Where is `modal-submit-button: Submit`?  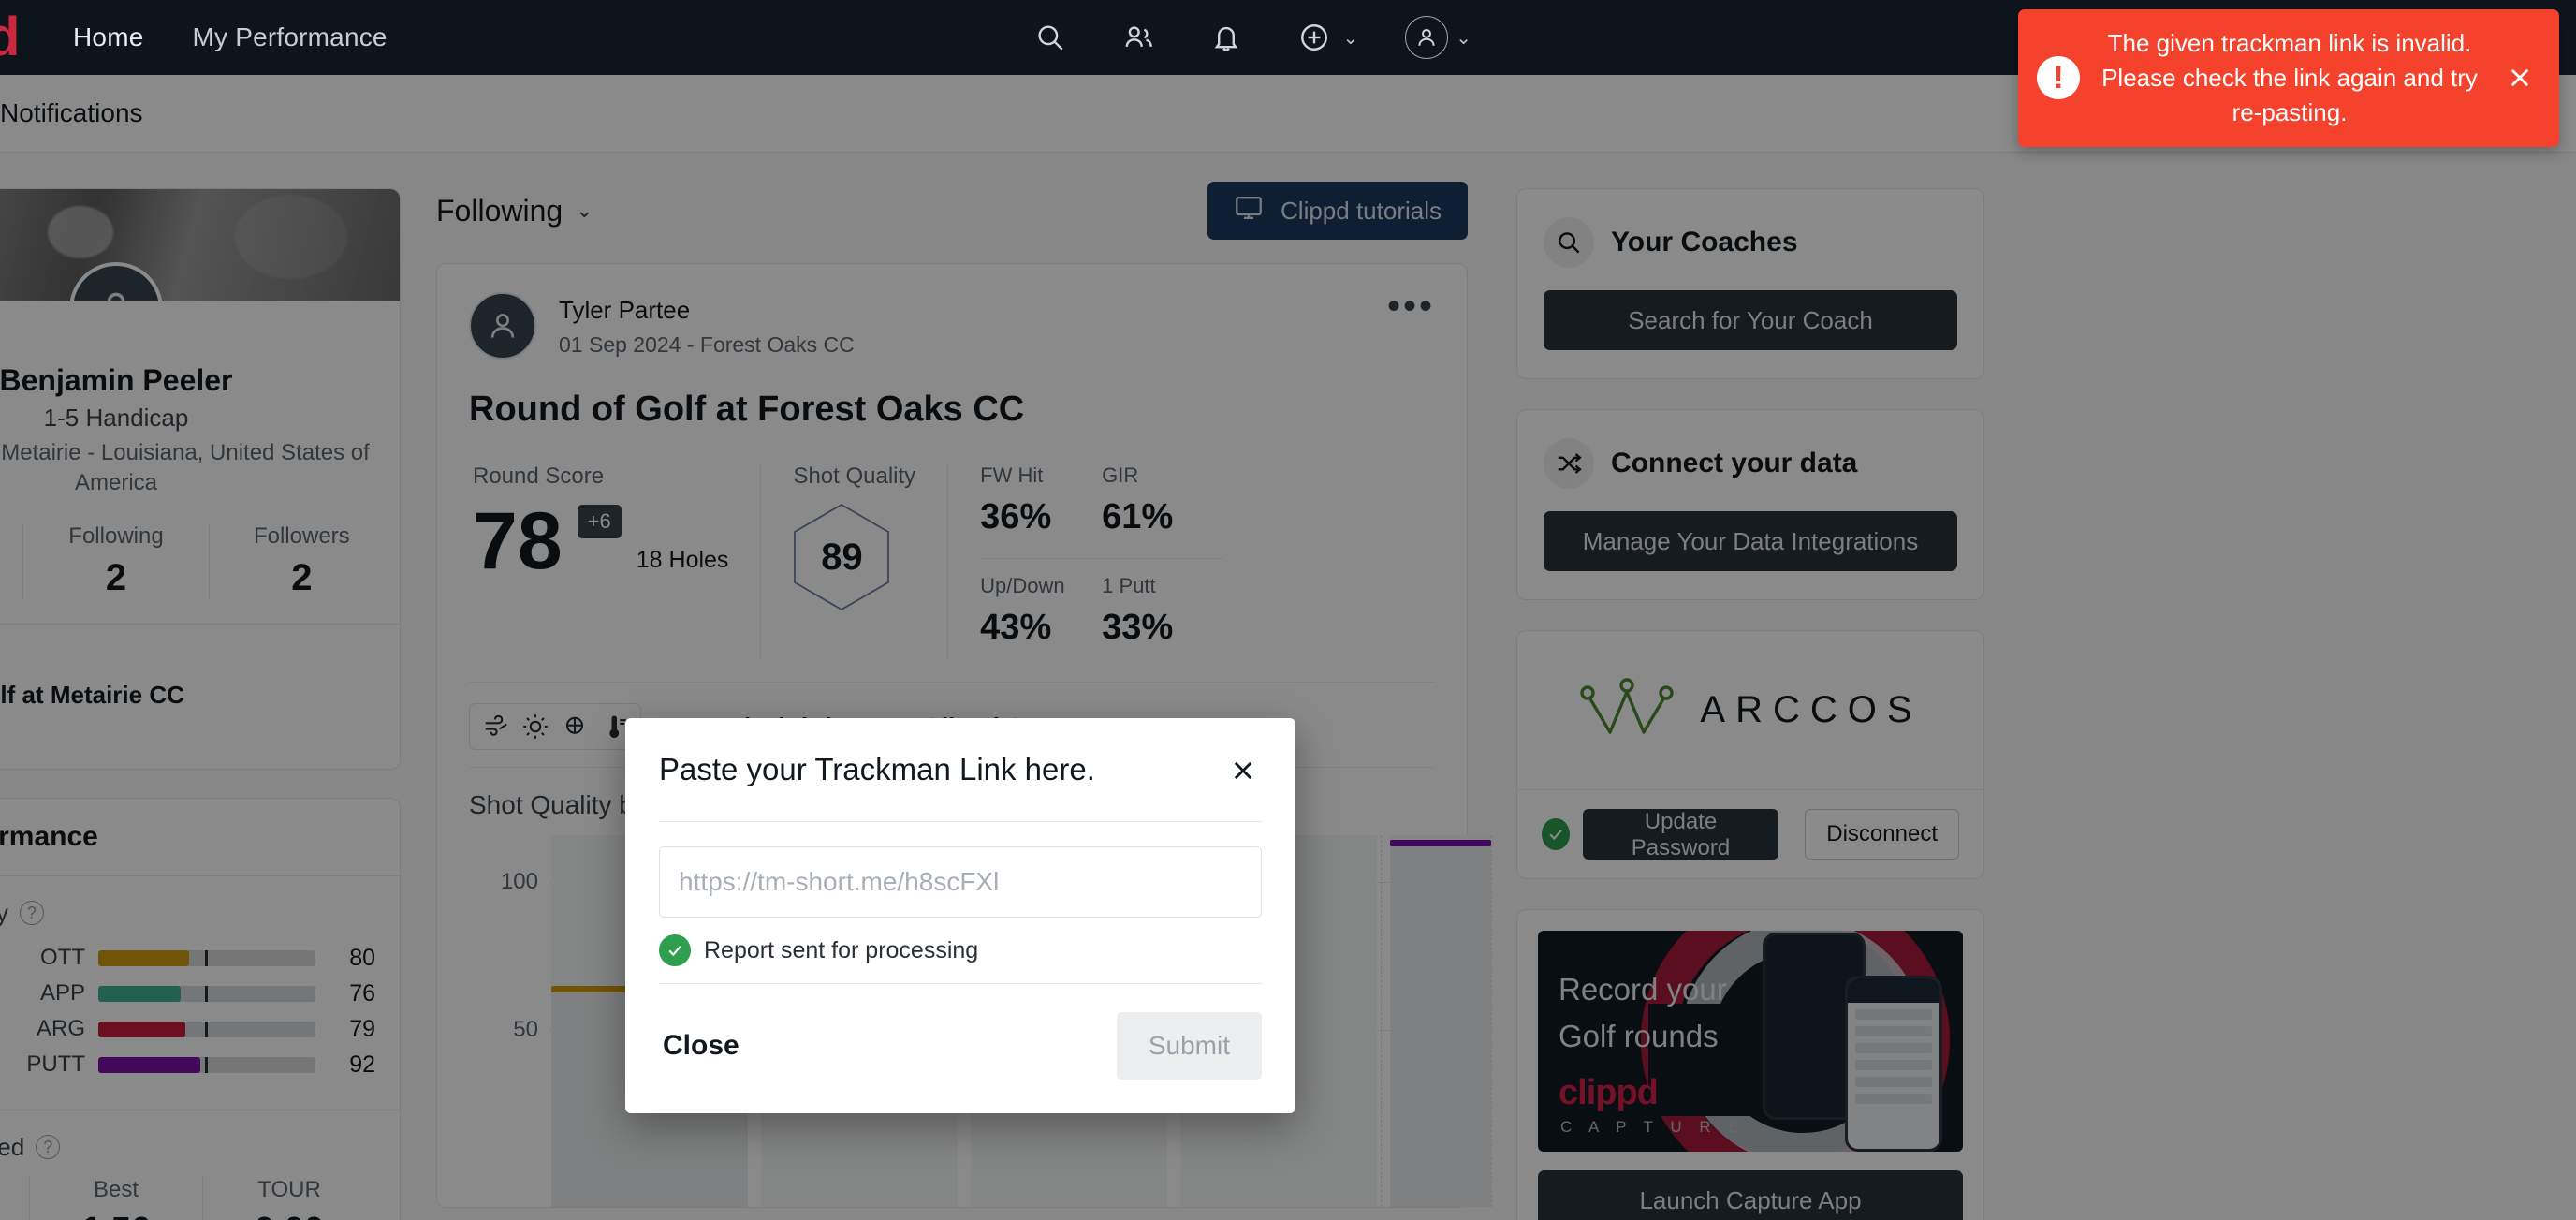
modal-submit-button: Submit is located at coordinates (1189, 1046).